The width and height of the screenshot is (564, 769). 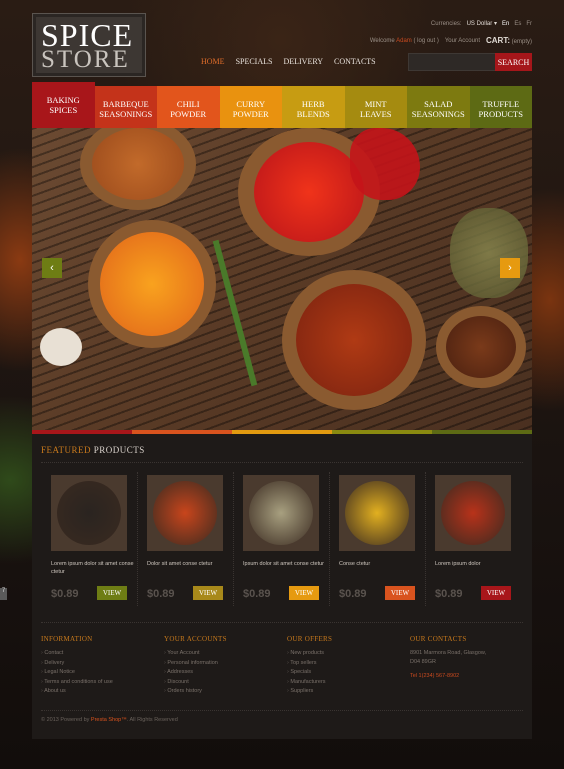 I want to click on featured-title: FEATURED PRODUCTS, so click(x=93, y=450).